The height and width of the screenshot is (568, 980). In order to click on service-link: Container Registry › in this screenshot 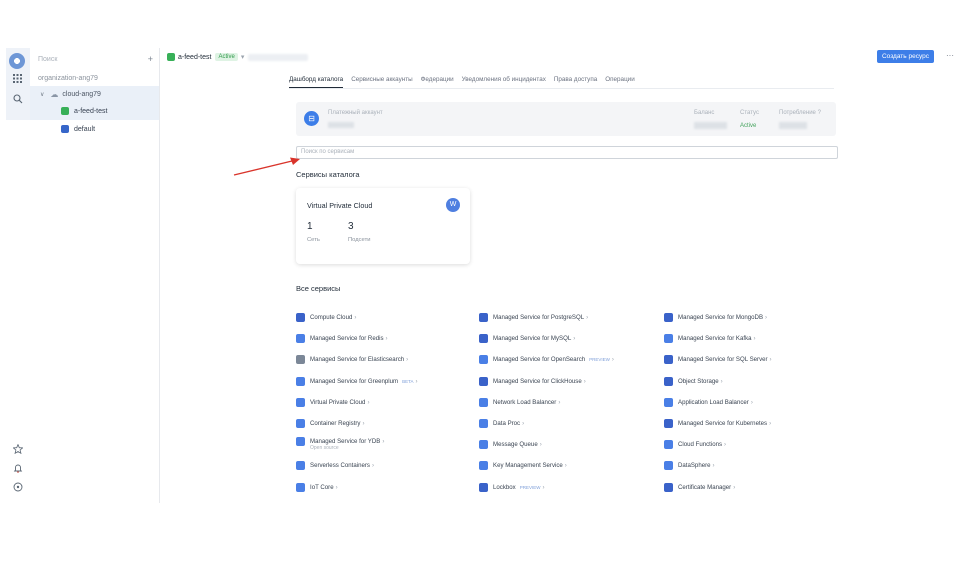, I will do `click(330, 423)`.